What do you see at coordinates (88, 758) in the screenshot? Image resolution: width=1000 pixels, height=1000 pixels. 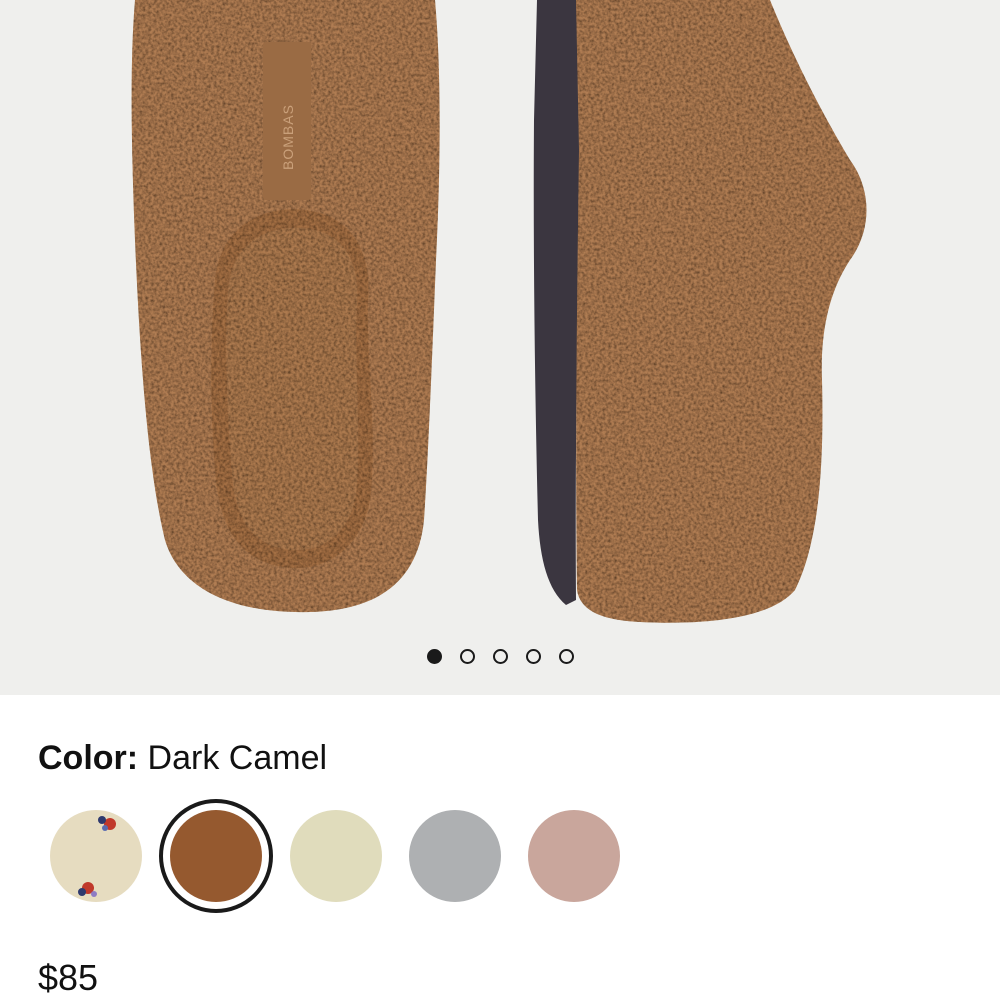 I see `color-label: Color:` at bounding box center [88, 758].